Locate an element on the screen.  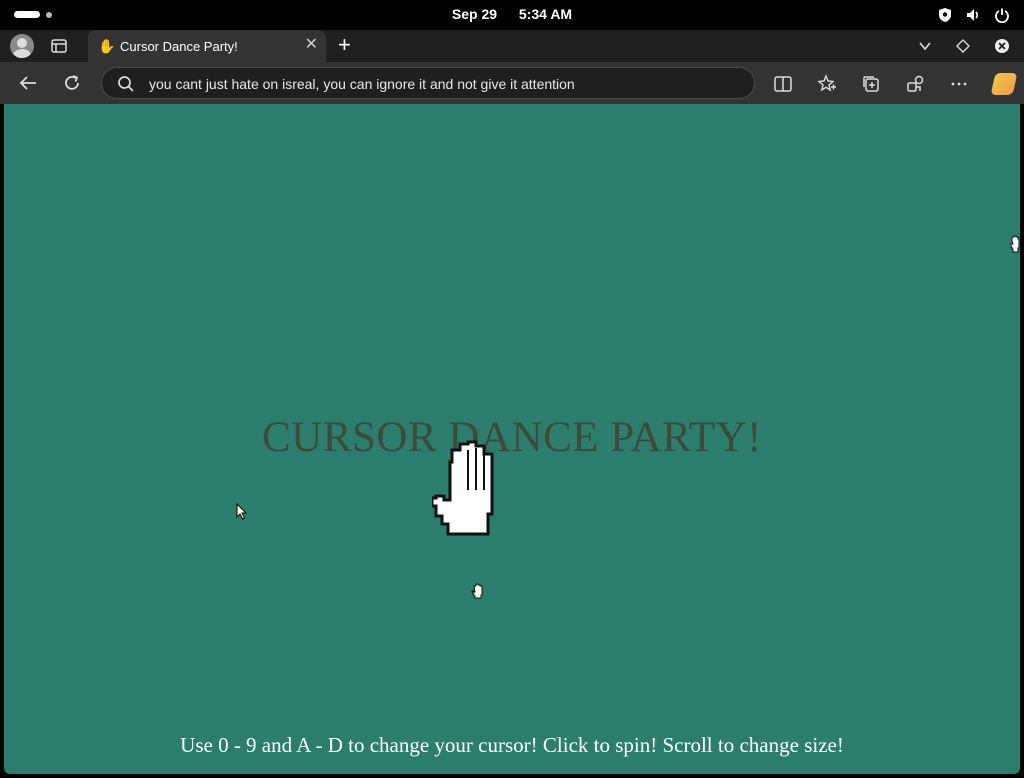
favorites-icon is located at coordinates (827, 84).